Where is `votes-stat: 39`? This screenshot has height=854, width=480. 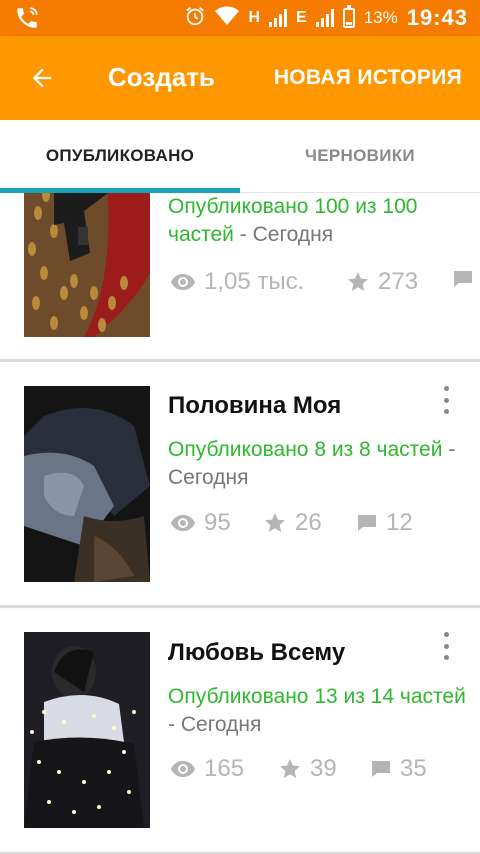 votes-stat: 39 is located at coordinates (307, 769).